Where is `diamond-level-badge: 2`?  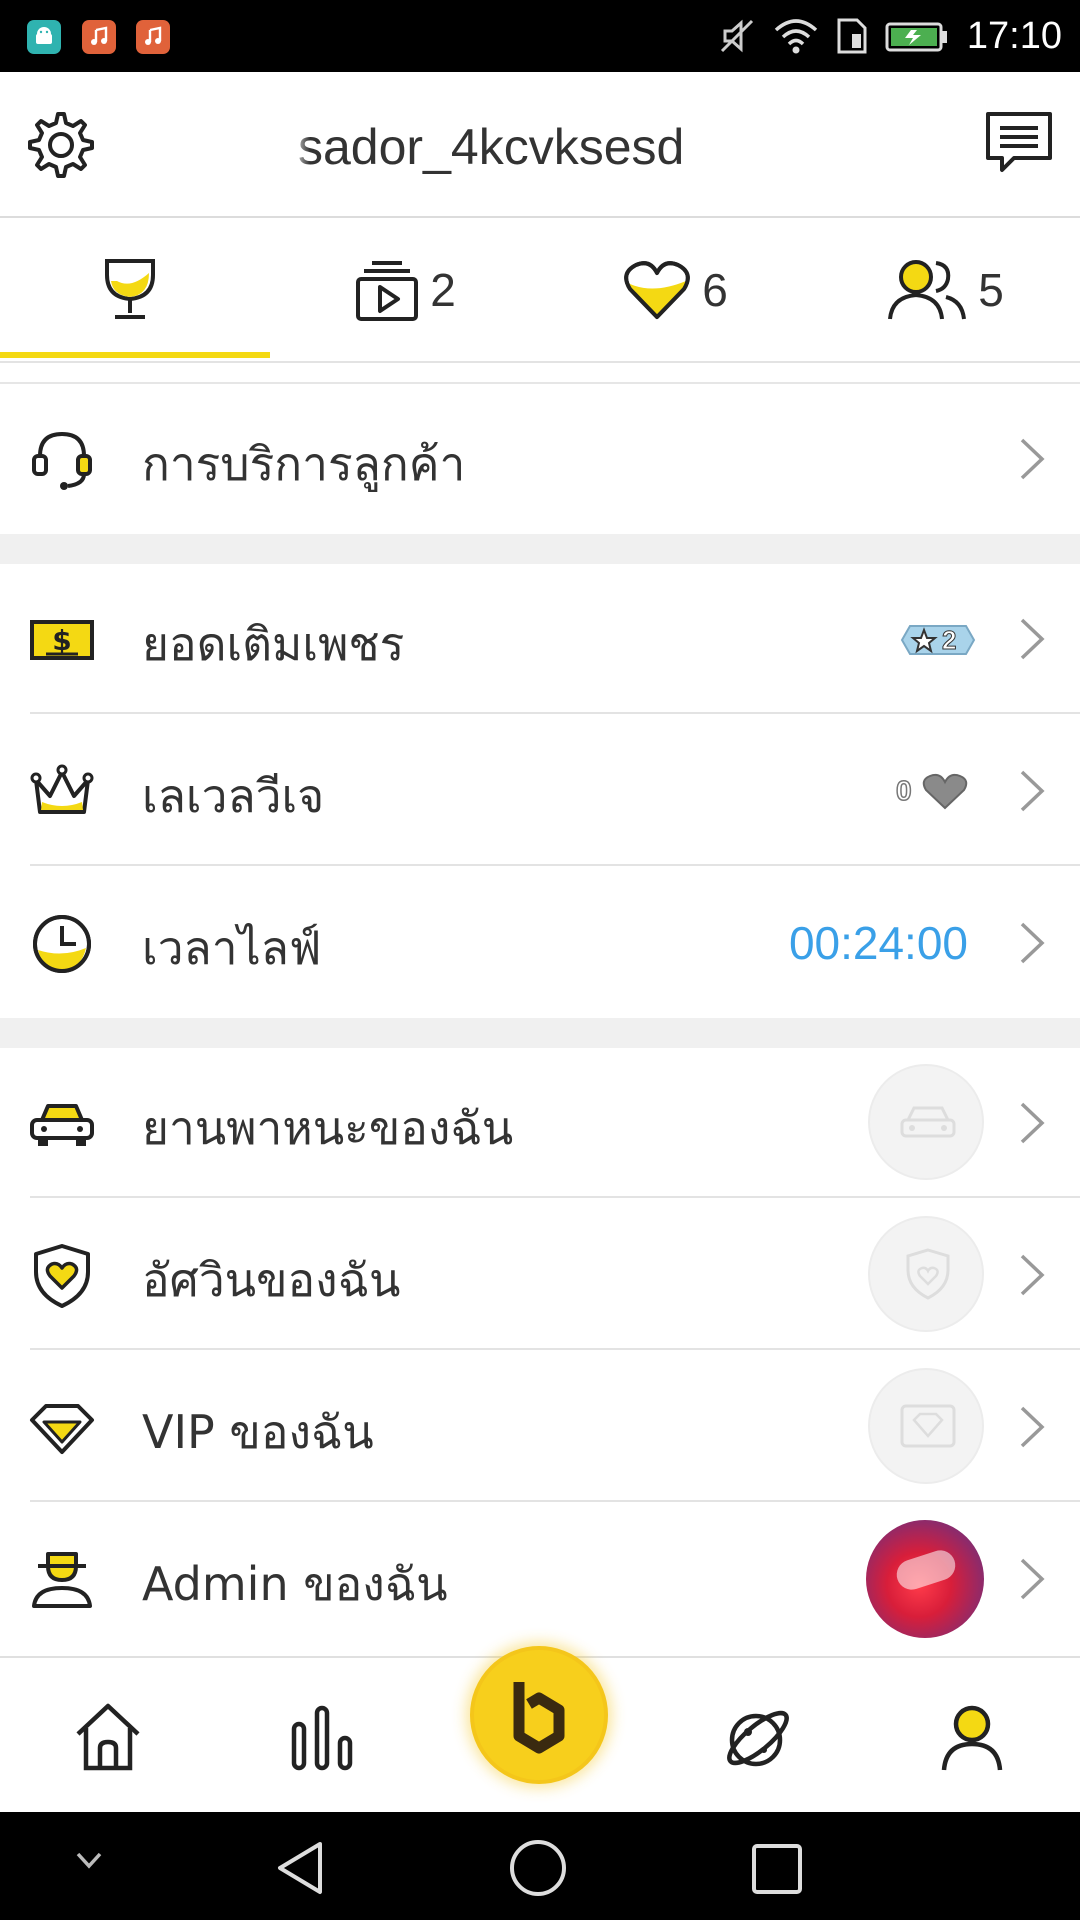 diamond-level-badge: 2 is located at coordinates (938, 640).